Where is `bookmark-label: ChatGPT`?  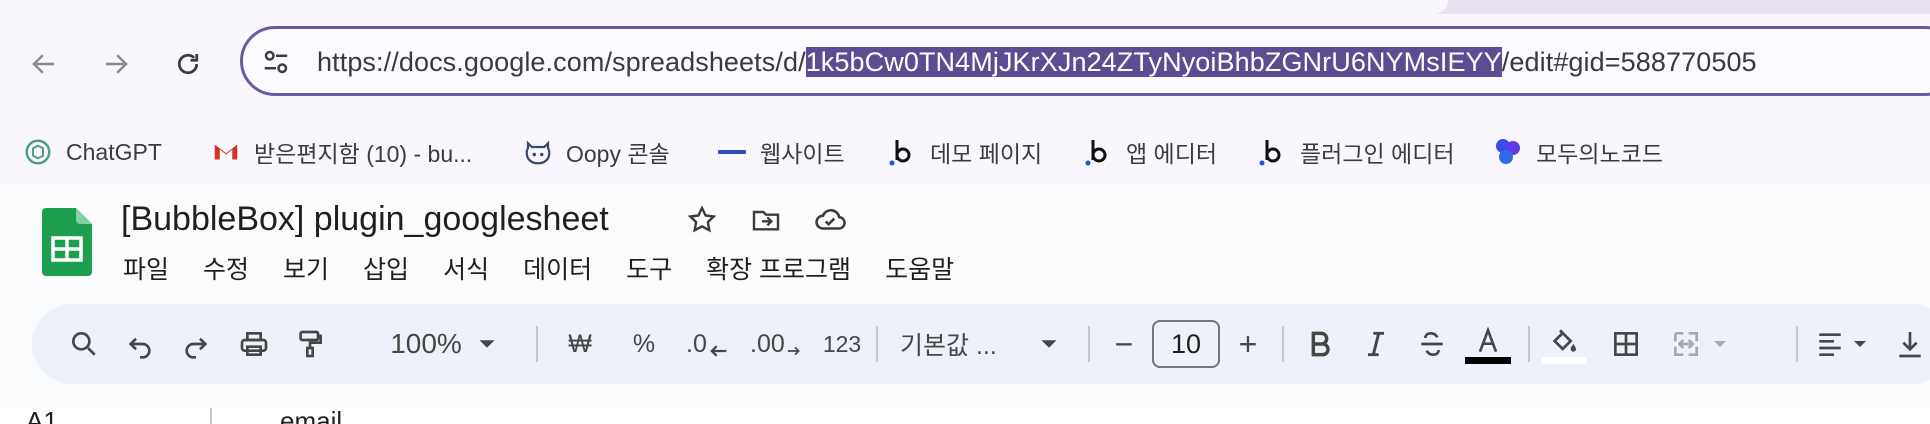
bookmark-label: ChatGPT is located at coordinates (114, 151).